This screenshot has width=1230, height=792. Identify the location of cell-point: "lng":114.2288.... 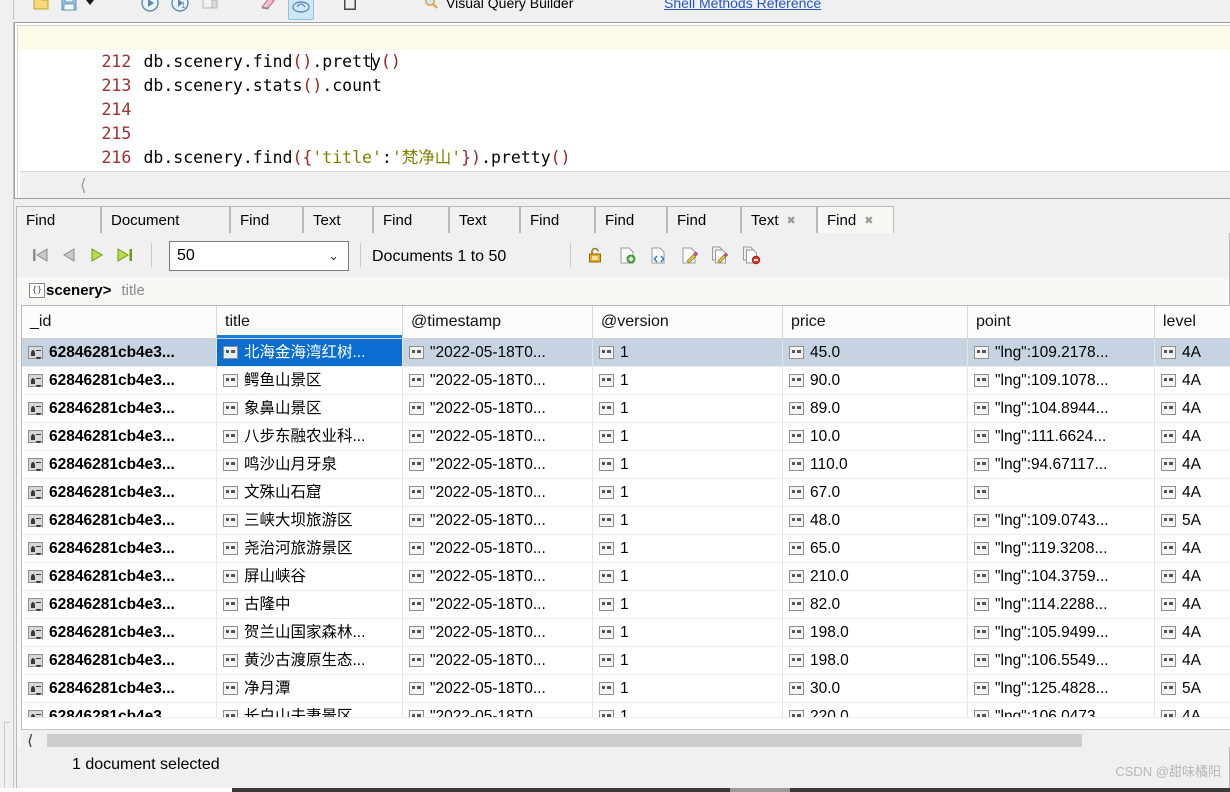
(1061, 604).